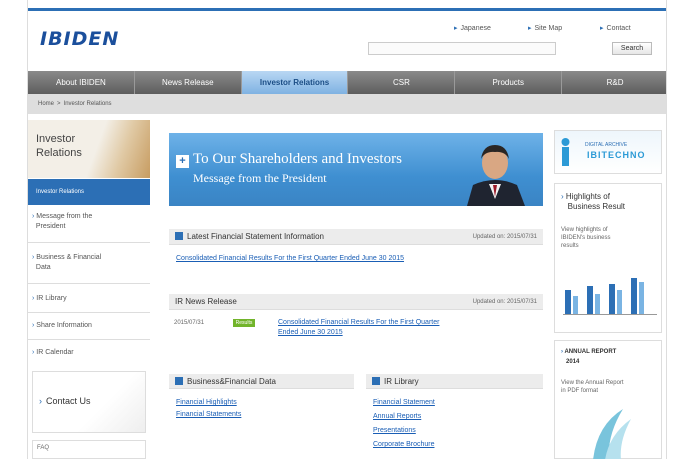 The height and width of the screenshot is (459, 675). Describe the element at coordinates (615, 28) in the screenshot. I see `util-link-contact: ▸ Contact` at that location.